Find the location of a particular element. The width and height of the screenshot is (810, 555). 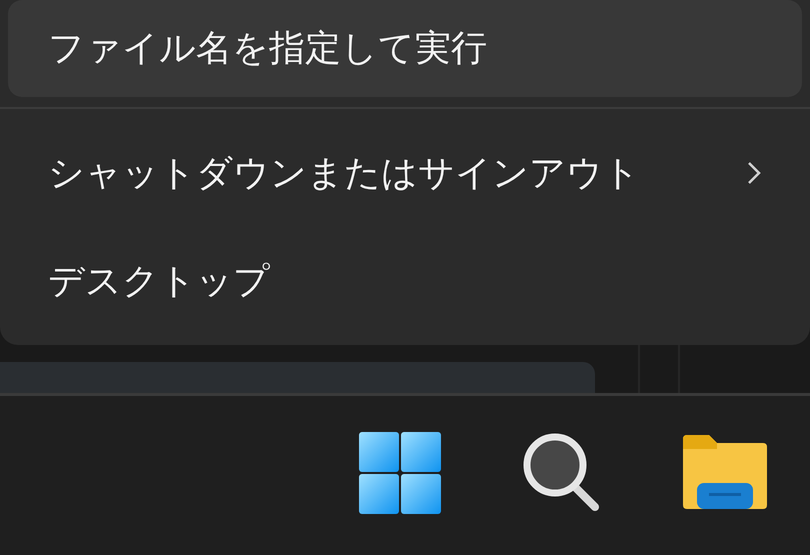

folder-icon is located at coordinates (724, 472).